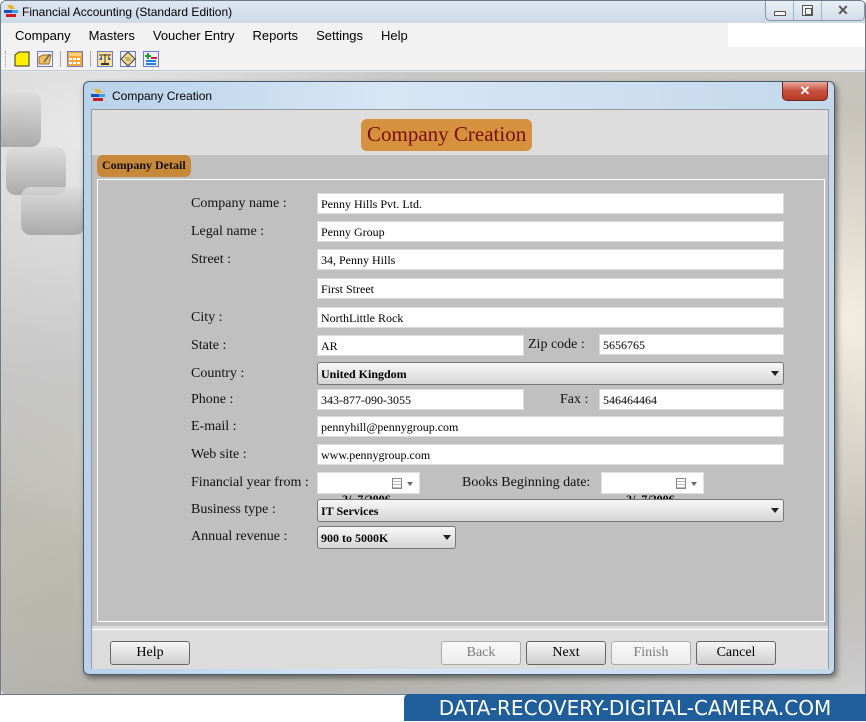  What do you see at coordinates (233, 509) in the screenshot?
I see `business-type-label: Business type :` at bounding box center [233, 509].